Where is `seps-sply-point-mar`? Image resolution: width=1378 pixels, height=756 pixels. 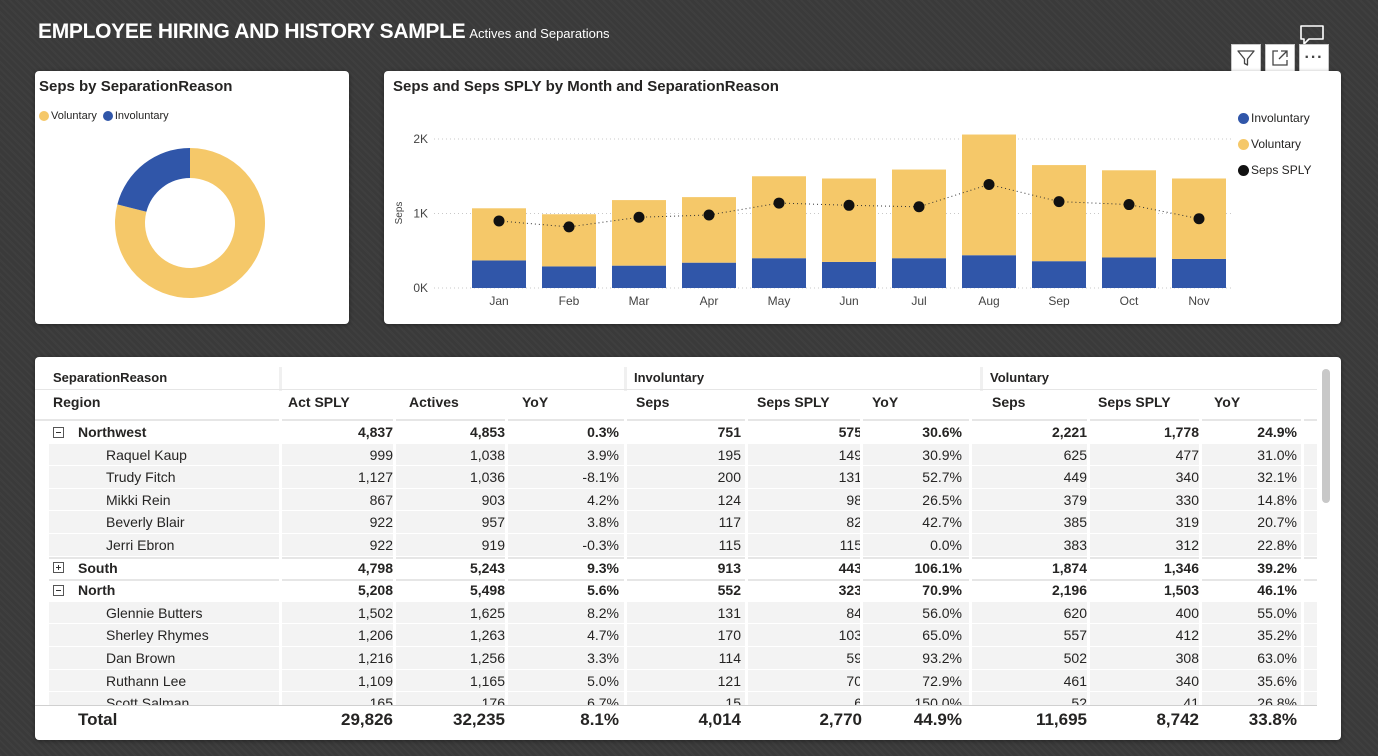 seps-sply-point-mar is located at coordinates (639, 217).